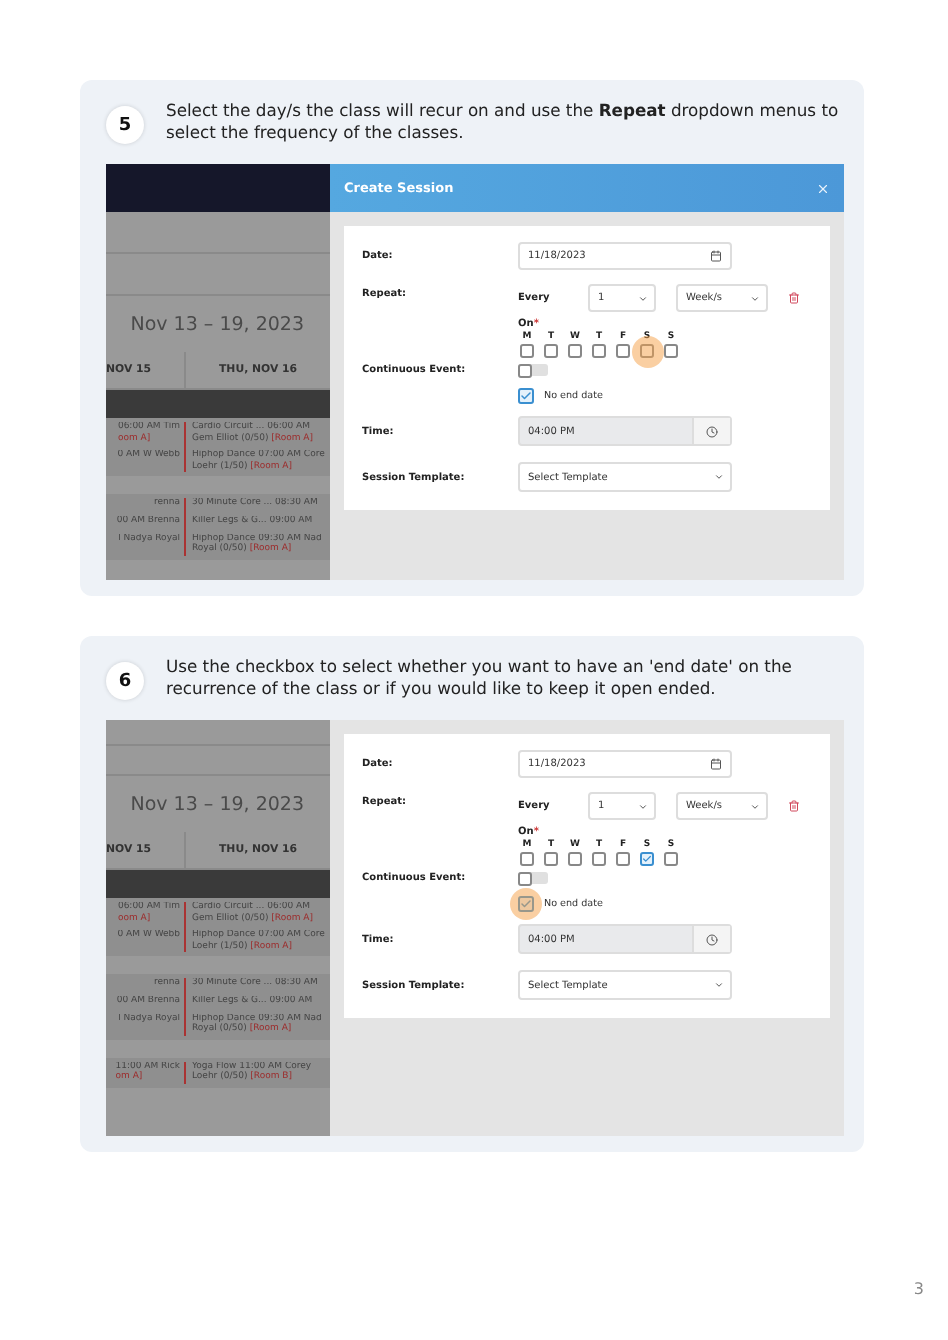  I want to click on page-number: 3, so click(918, 1289).